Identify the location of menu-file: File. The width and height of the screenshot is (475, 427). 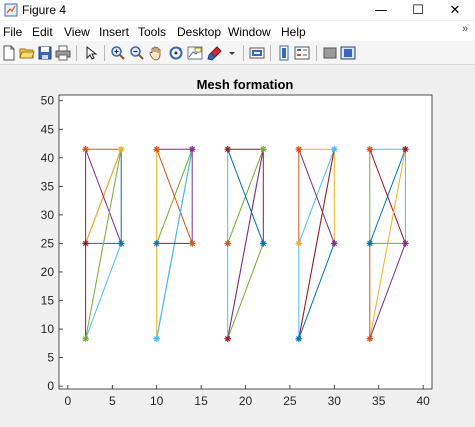
(12, 32).